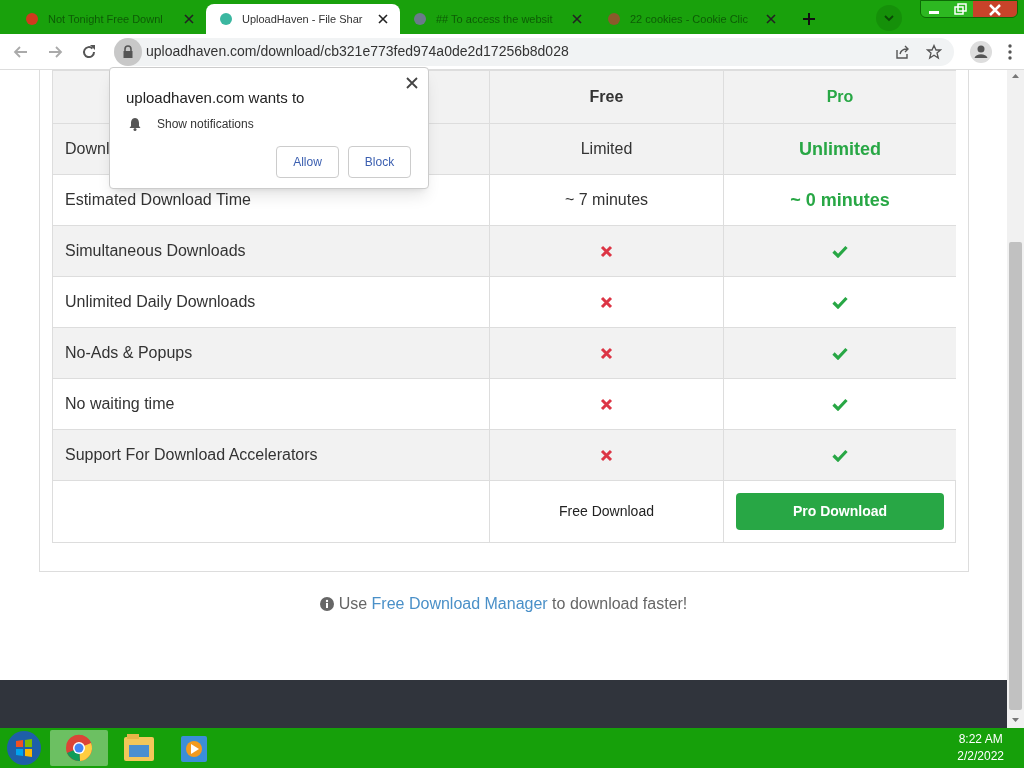  I want to click on bell-icon, so click(135, 124).